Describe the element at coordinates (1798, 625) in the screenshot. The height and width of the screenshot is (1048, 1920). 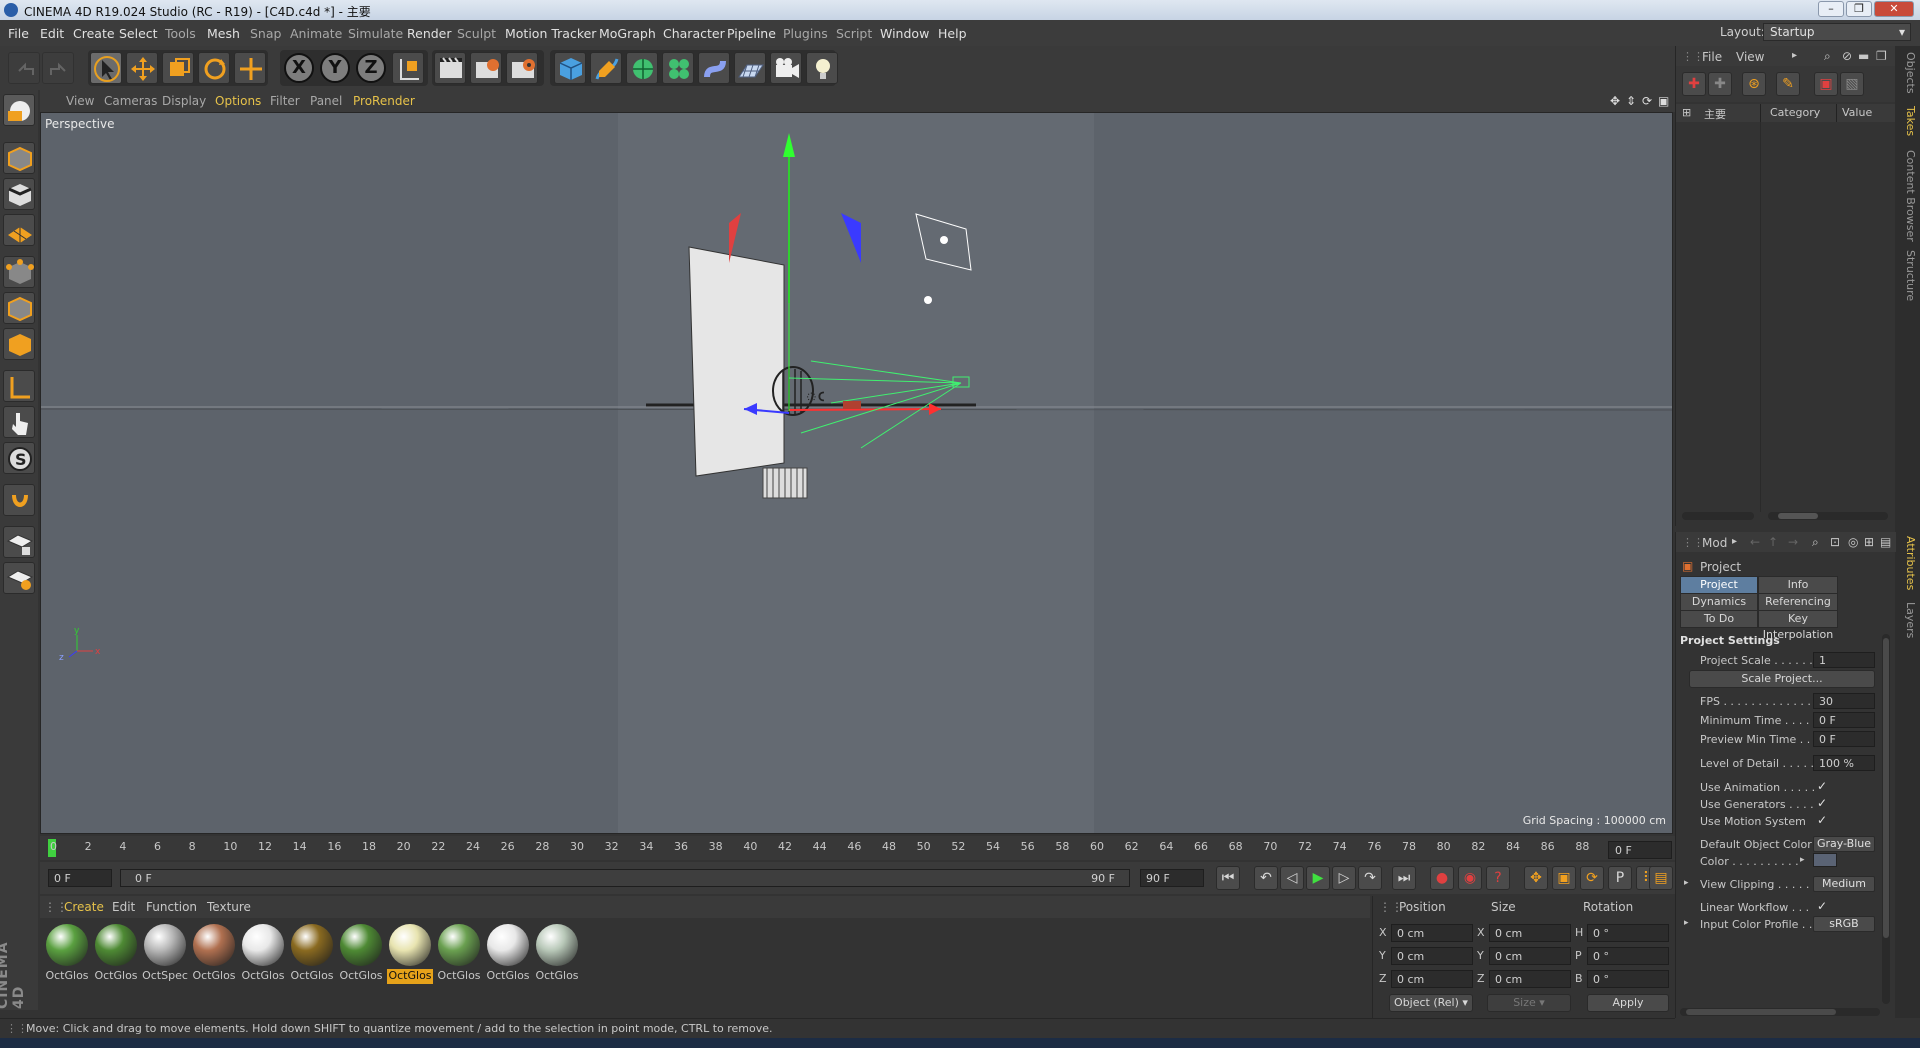
I see `tab-key-interpolation: Key Interpolation` at that location.